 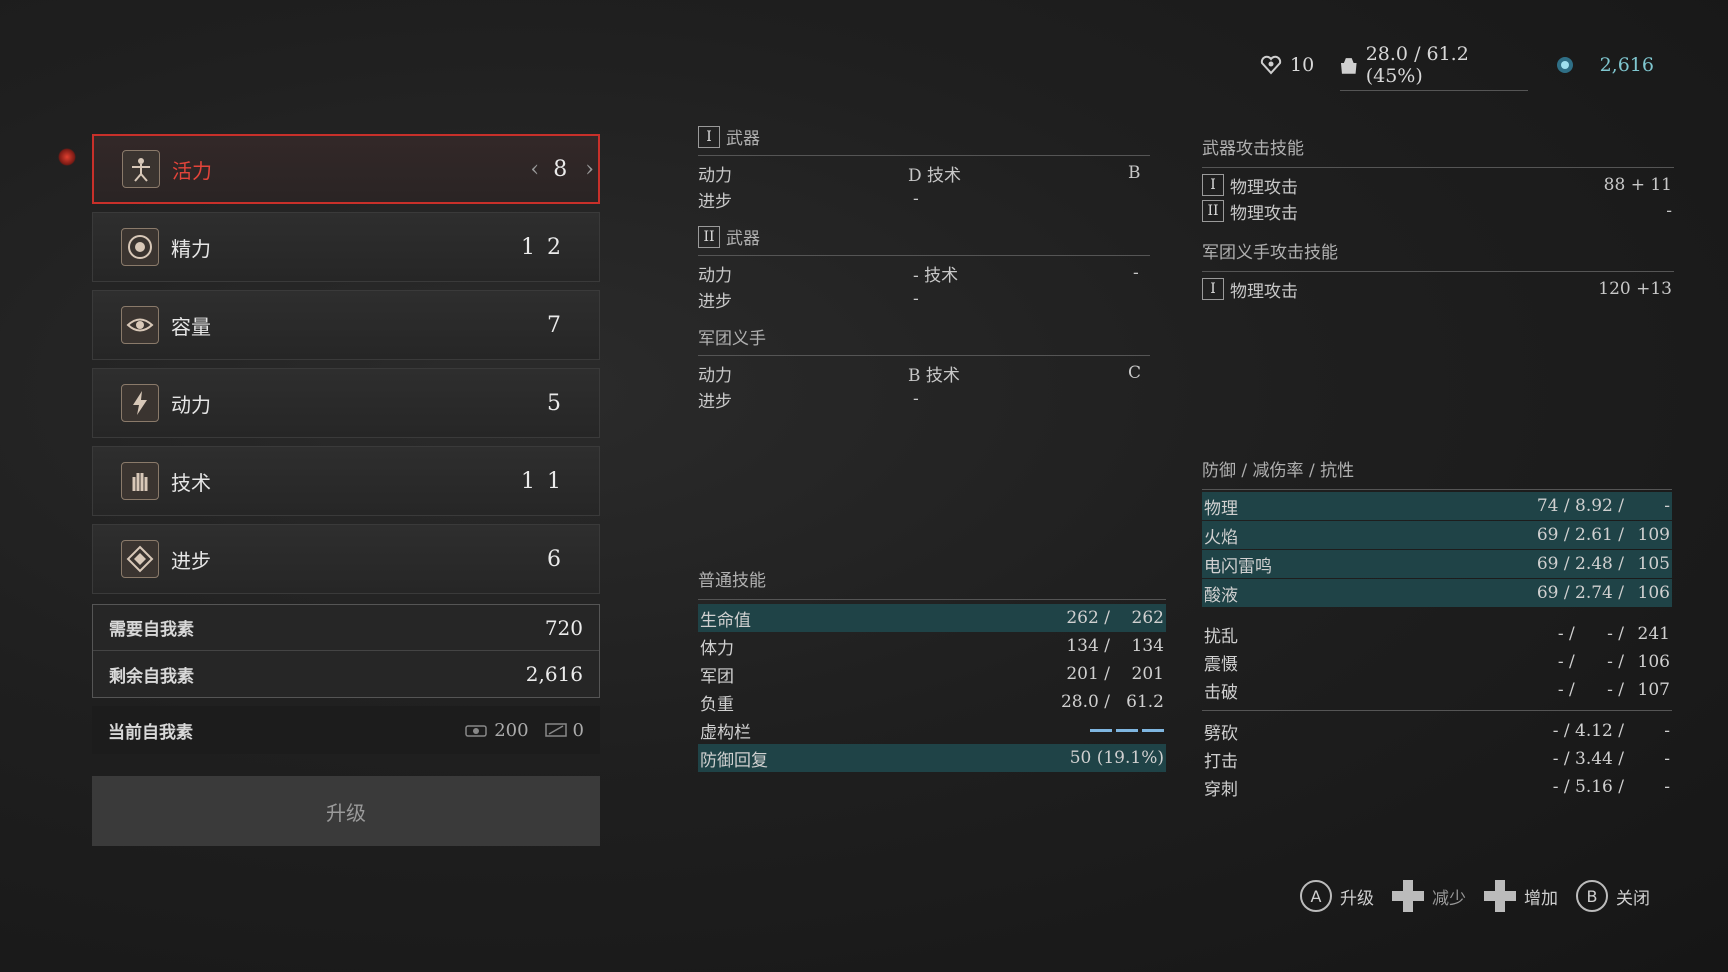 I want to click on decrease-arrow-icon: ‹, so click(x=534, y=169).